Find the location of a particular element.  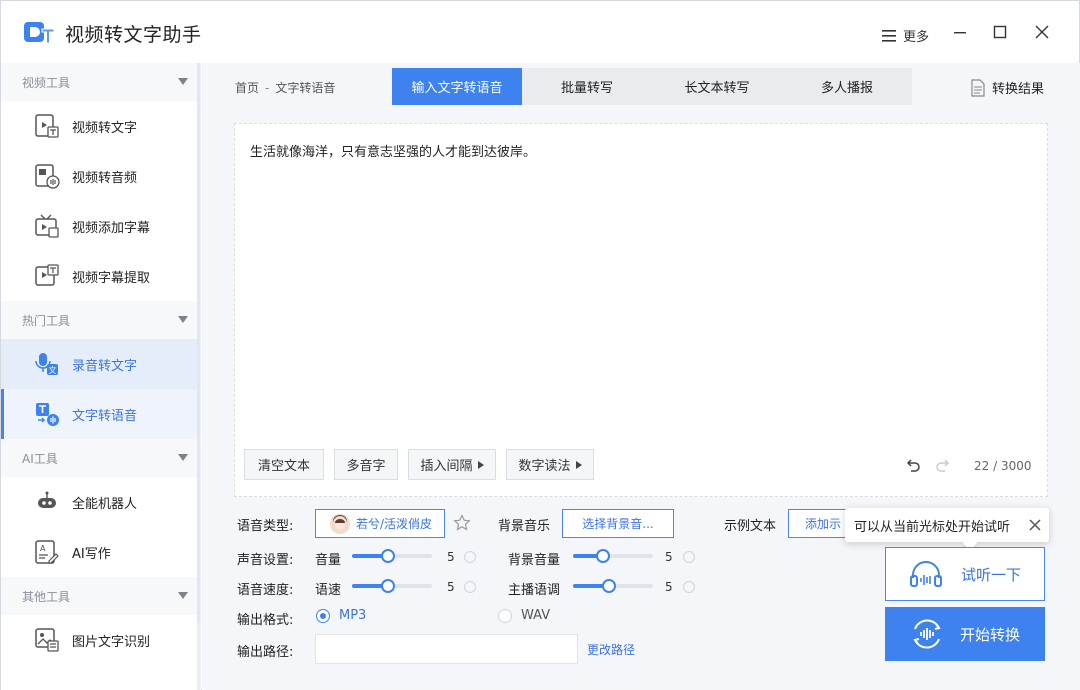

polyphone-button: 多音字 is located at coordinates (366, 464).